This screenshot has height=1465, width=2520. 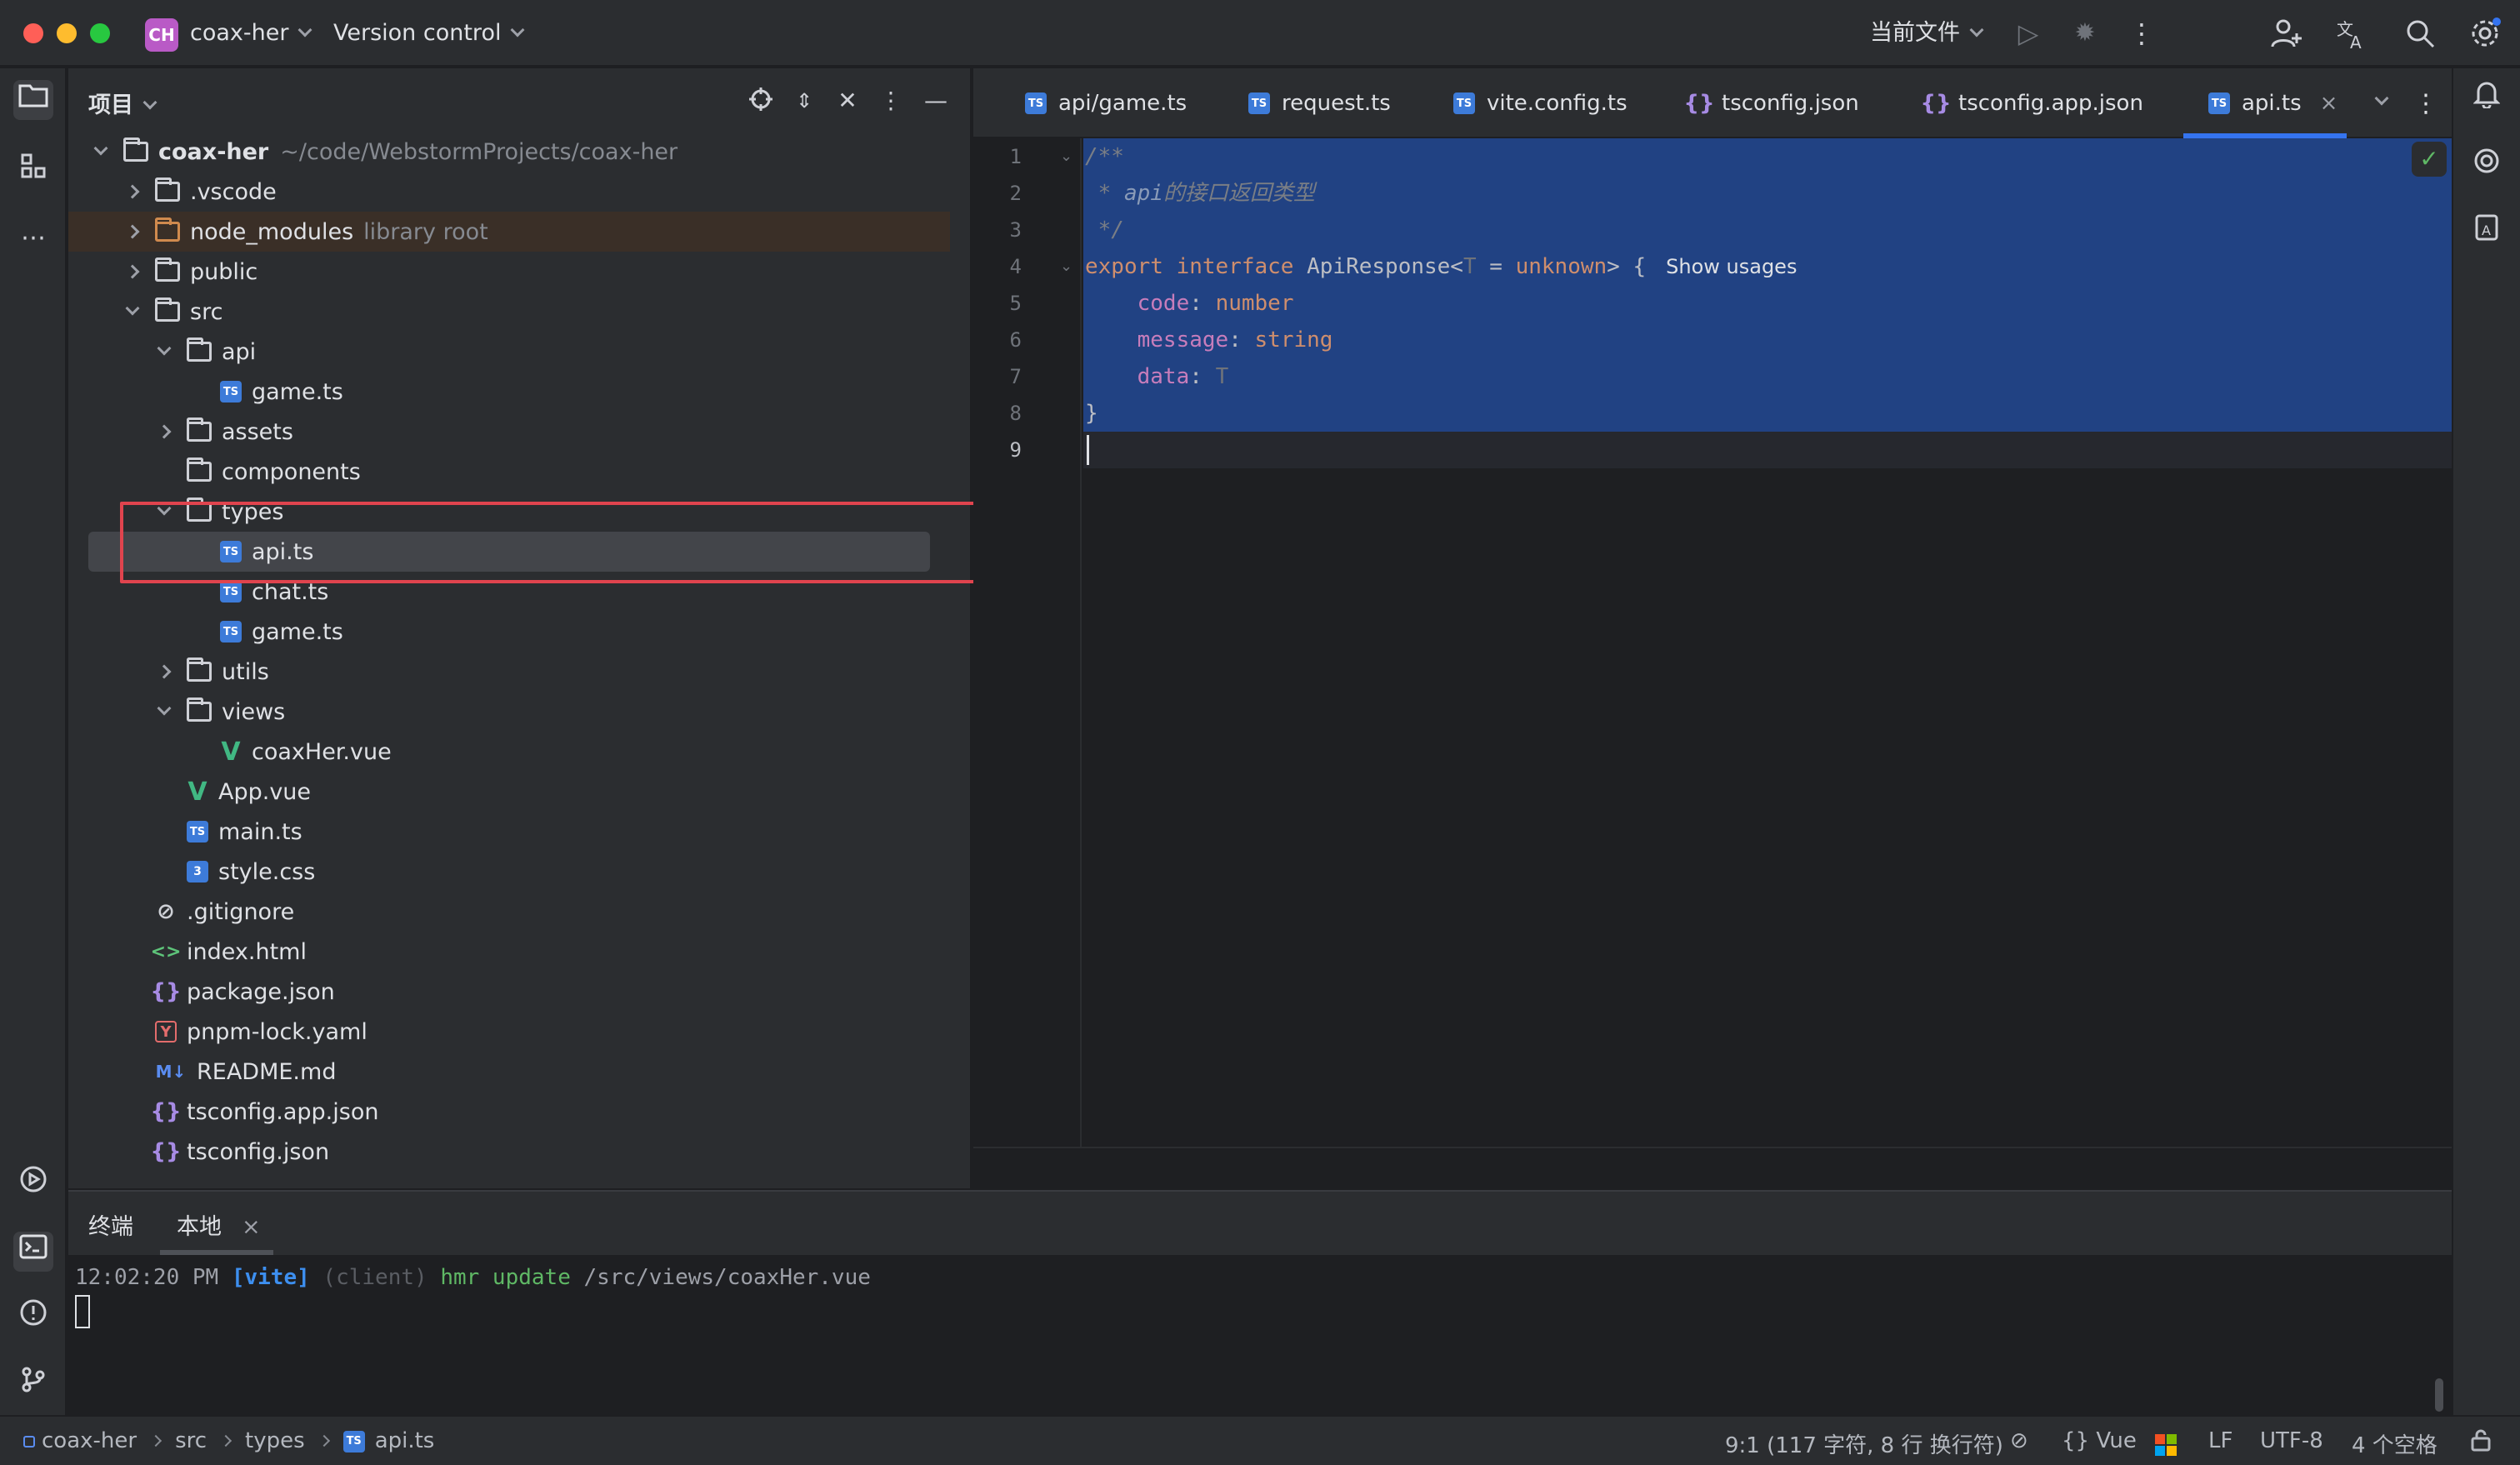 I want to click on minimize-window-button, so click(x=67, y=33).